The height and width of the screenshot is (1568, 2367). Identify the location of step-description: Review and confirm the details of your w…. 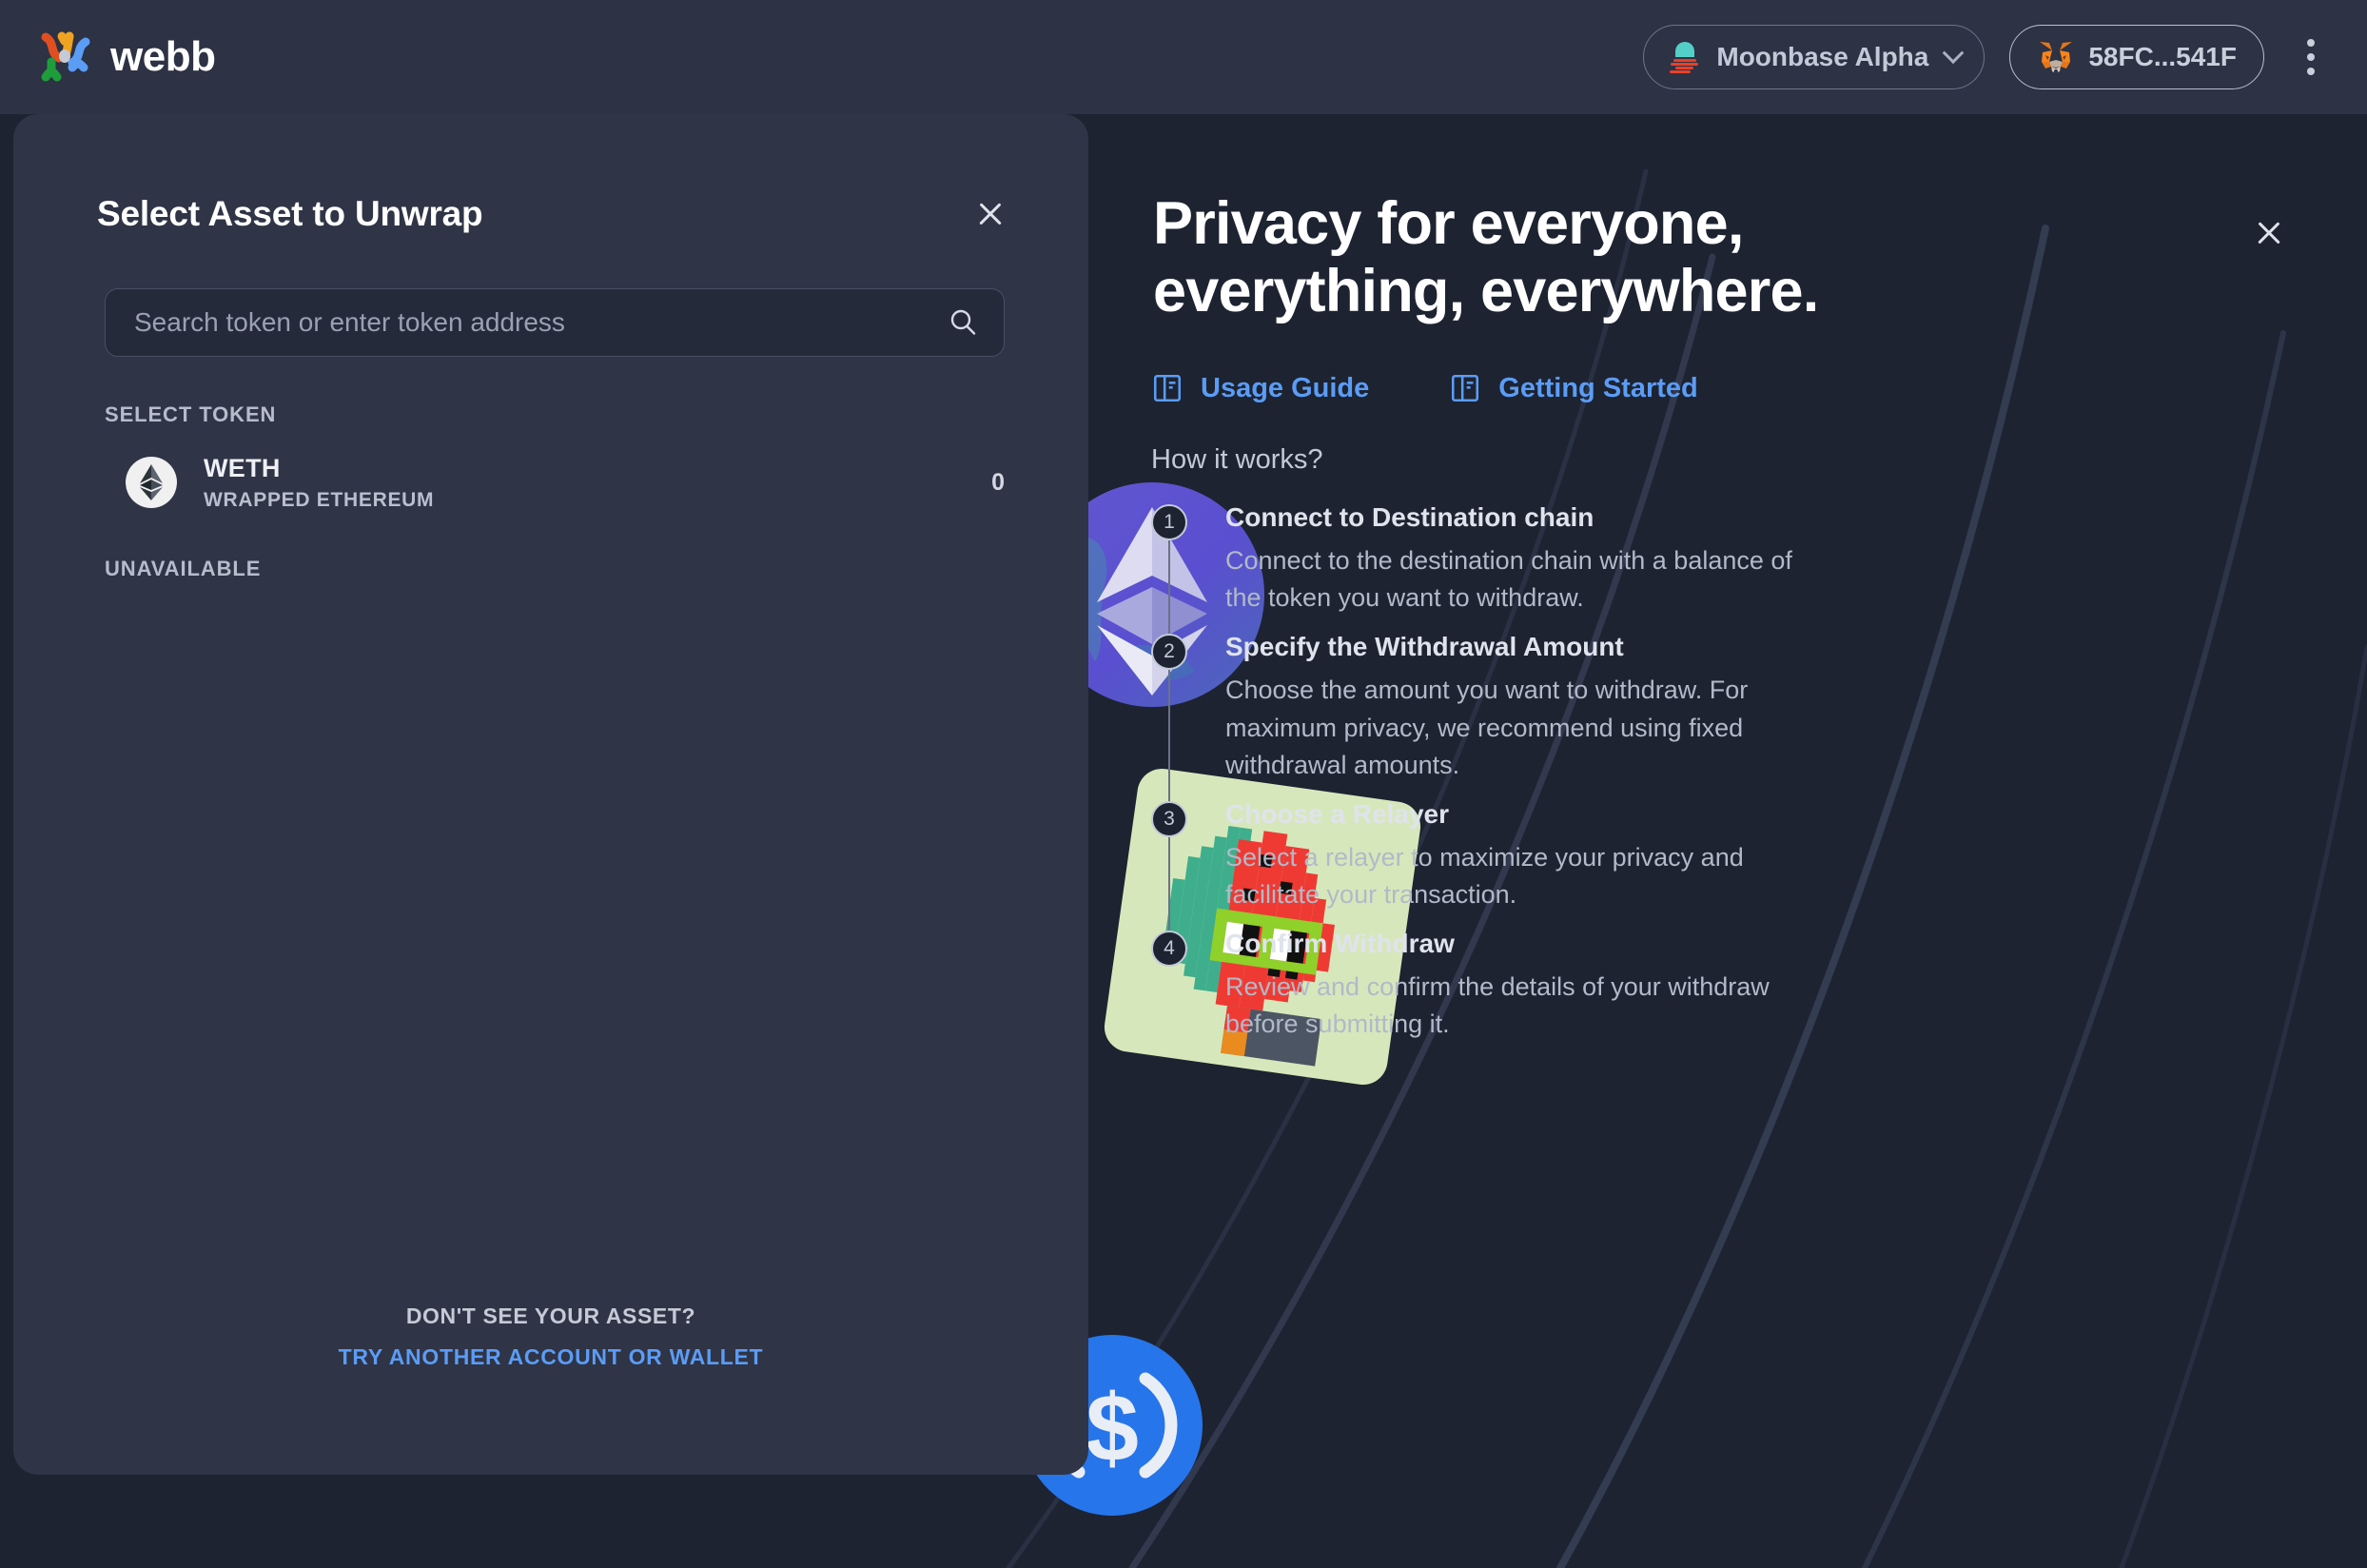
(1498, 1005).